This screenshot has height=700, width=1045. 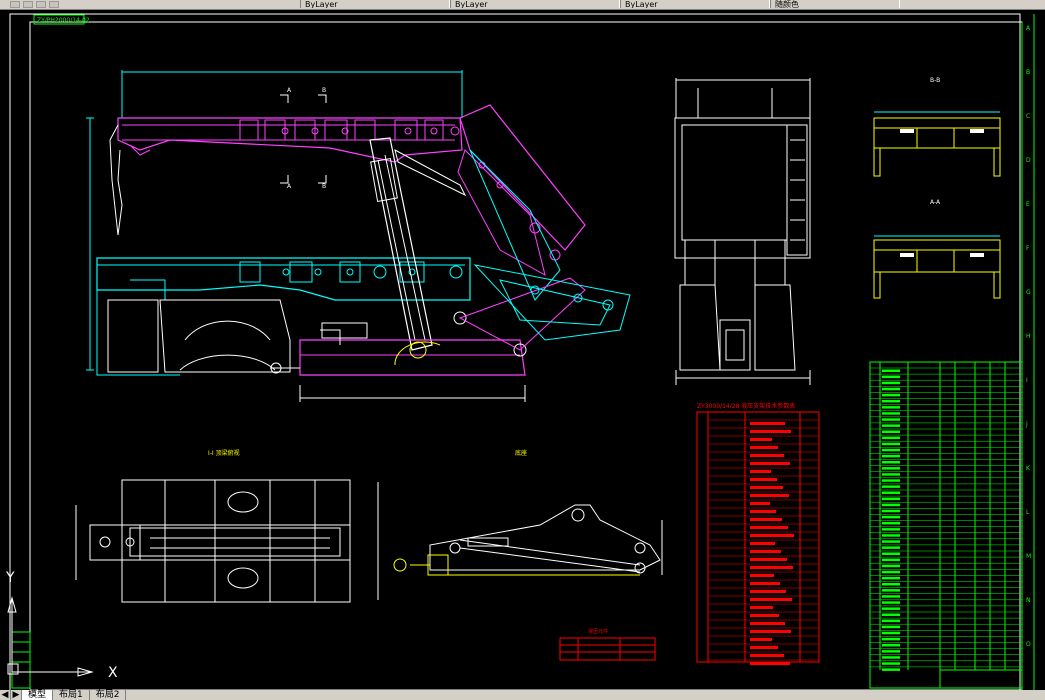 I want to click on section-mark-b-bot: B, so click(x=324, y=186).